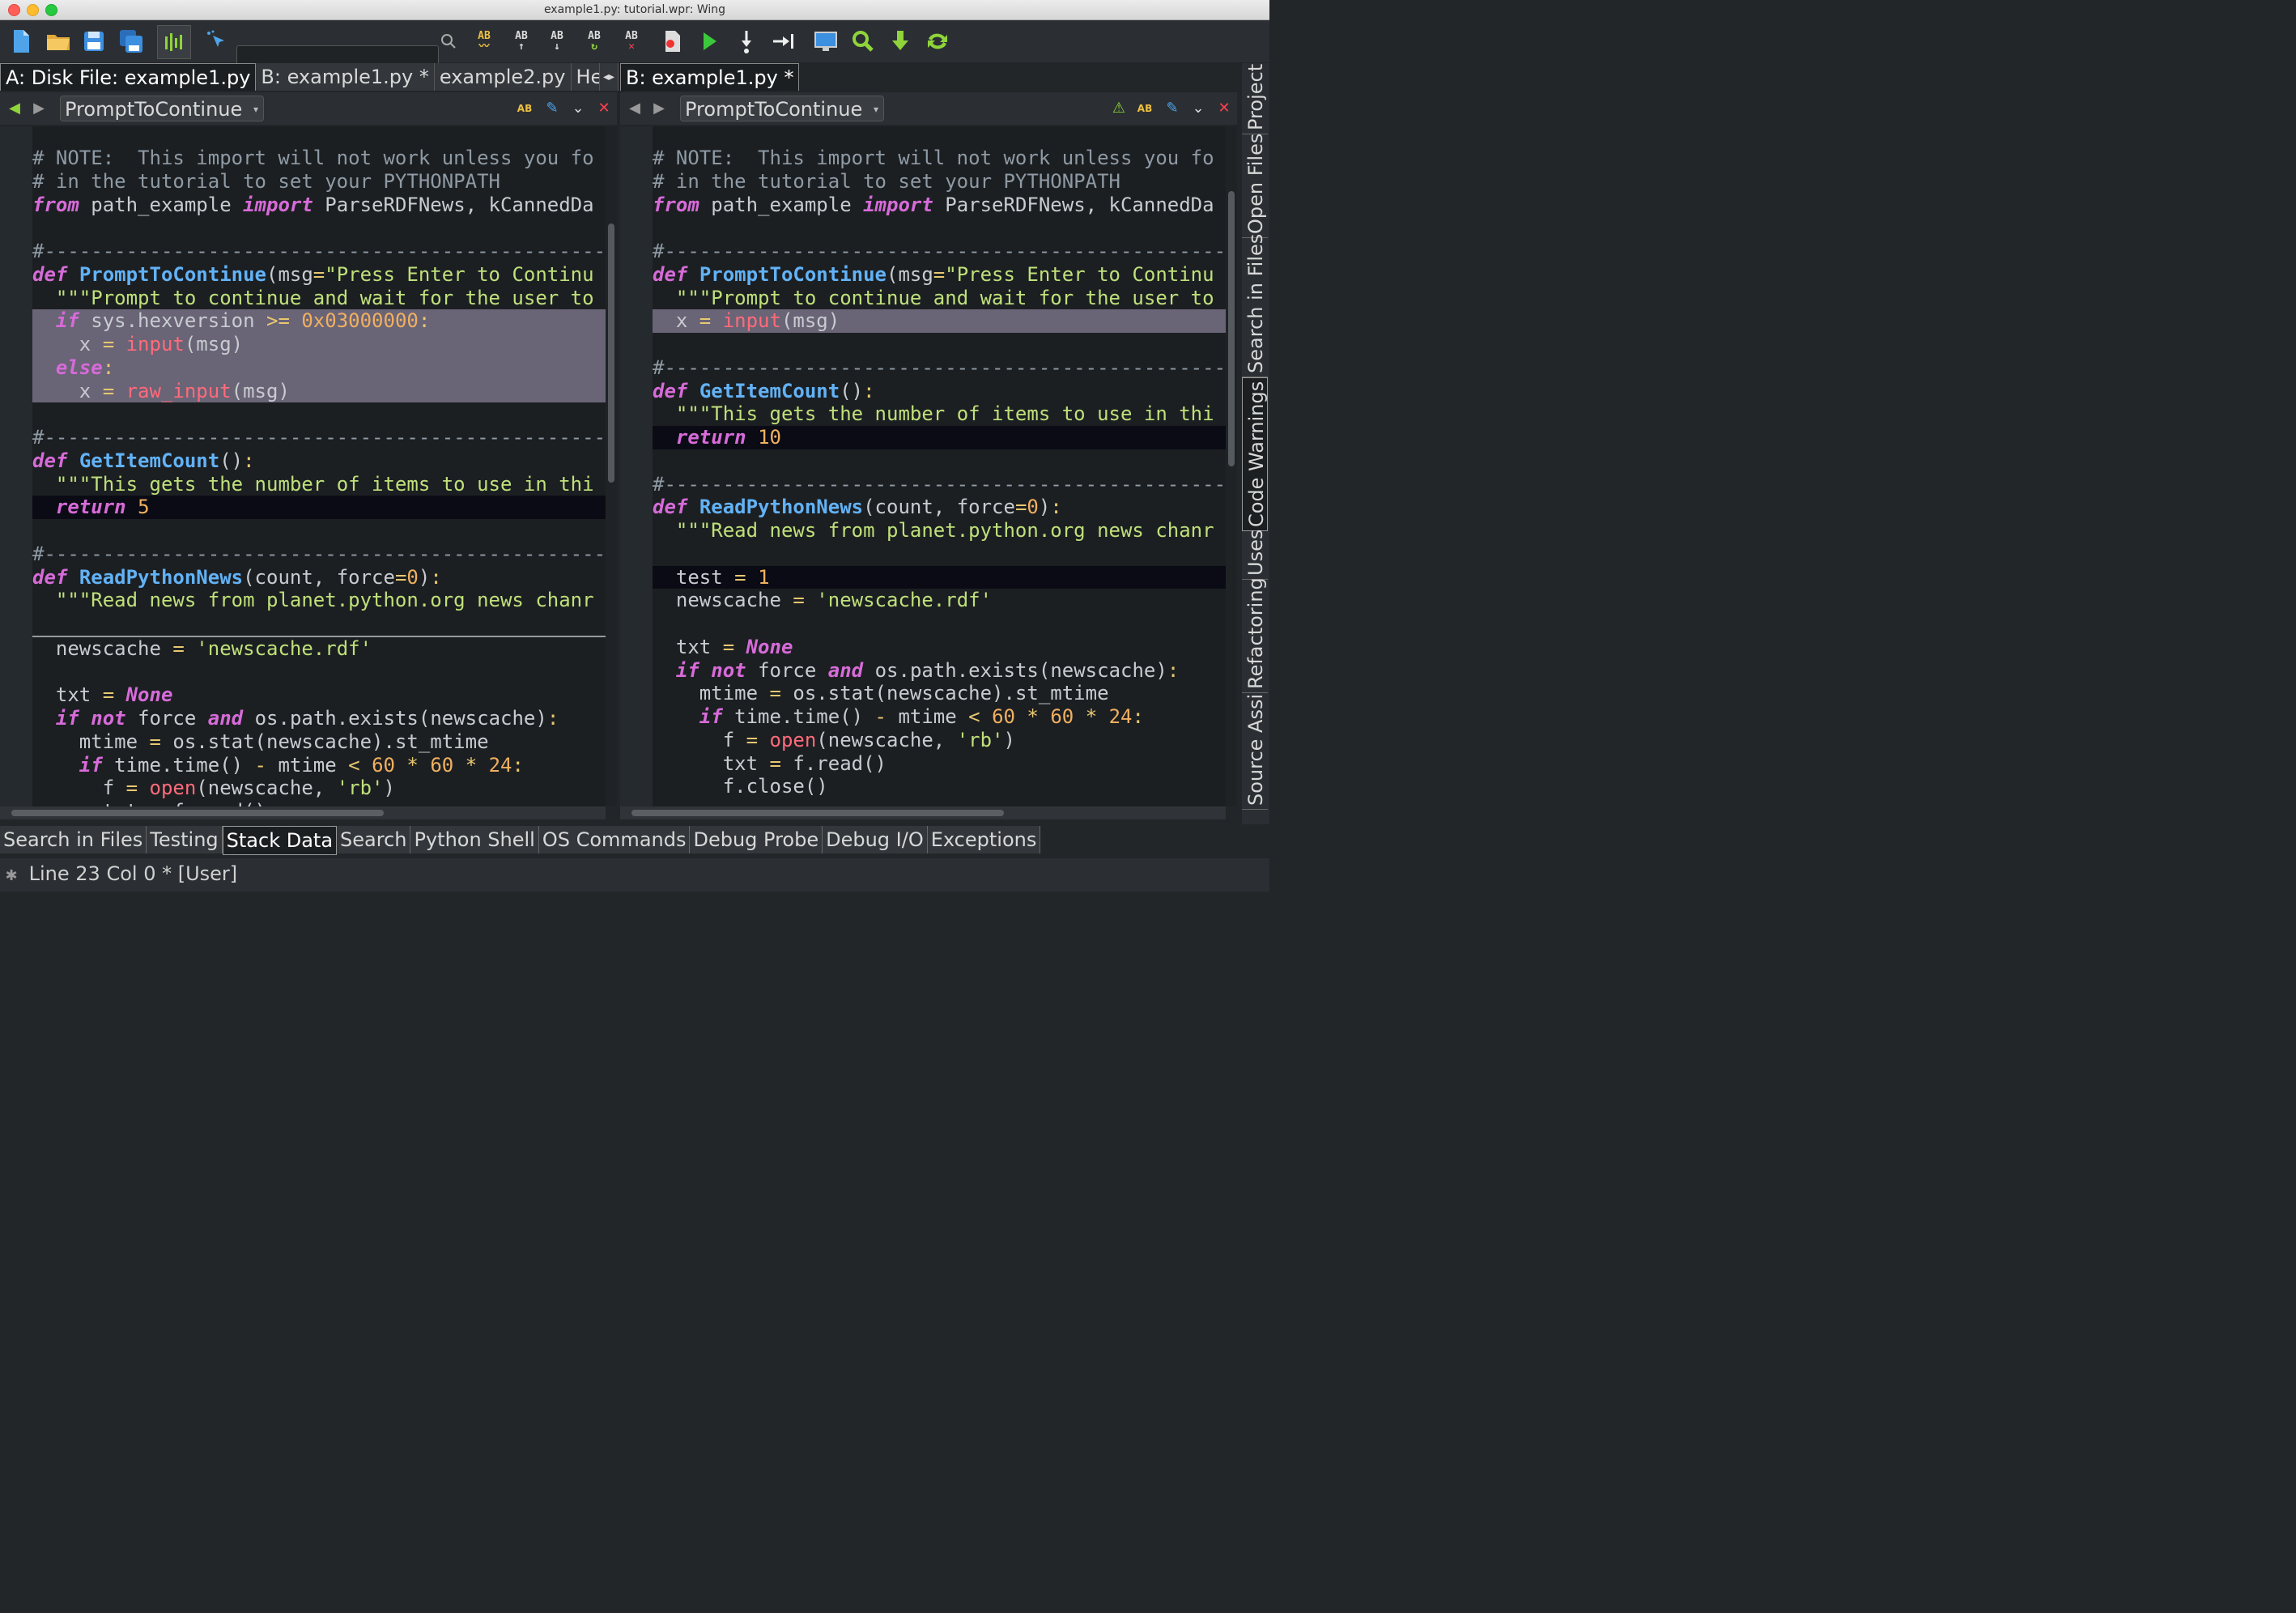 The height and width of the screenshot is (1613, 2296). What do you see at coordinates (319, 367) in the screenshot?
I see `code-line: else:▽` at bounding box center [319, 367].